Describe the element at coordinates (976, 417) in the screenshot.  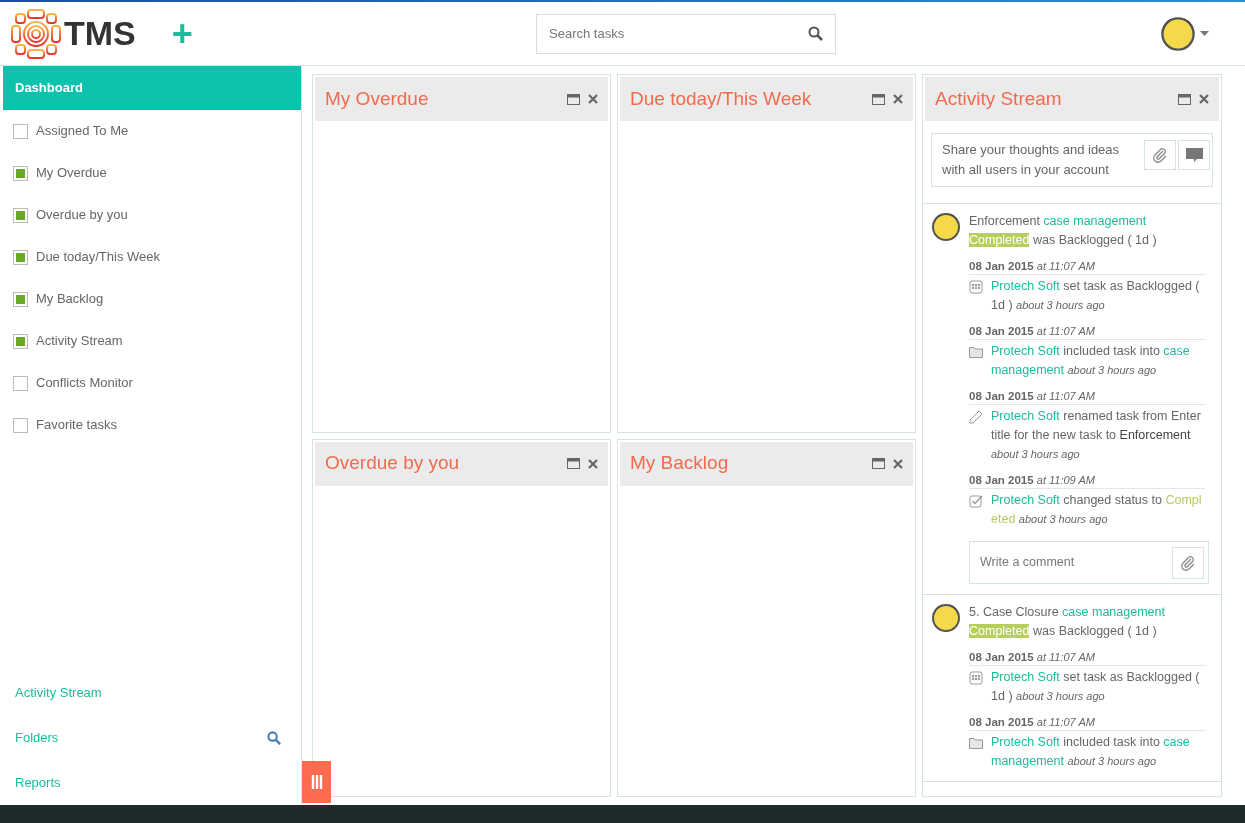
I see `pencil-icon` at that location.